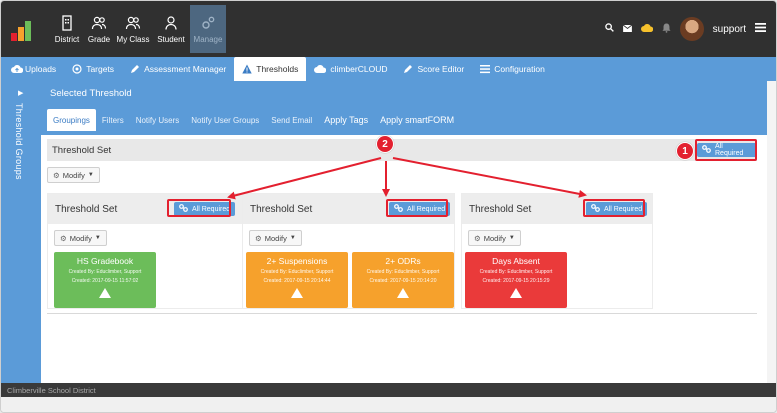 The width and height of the screenshot is (777, 413). Describe the element at coordinates (417, 120) in the screenshot. I see `tab-apply-smartform: Apply smartFORM` at that location.